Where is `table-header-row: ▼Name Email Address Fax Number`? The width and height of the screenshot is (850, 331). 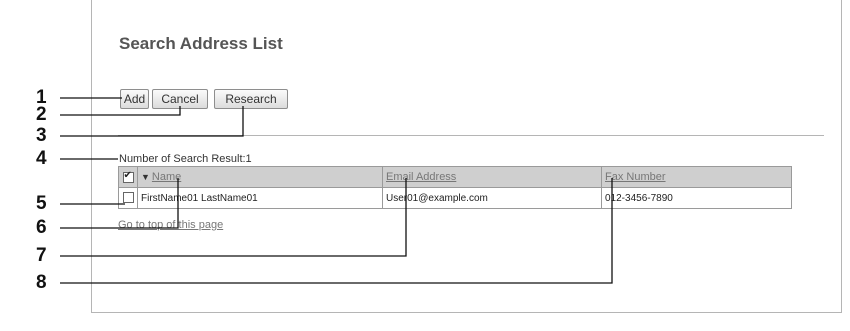
table-header-row: ▼Name Email Address Fax Number is located at coordinates (455, 177).